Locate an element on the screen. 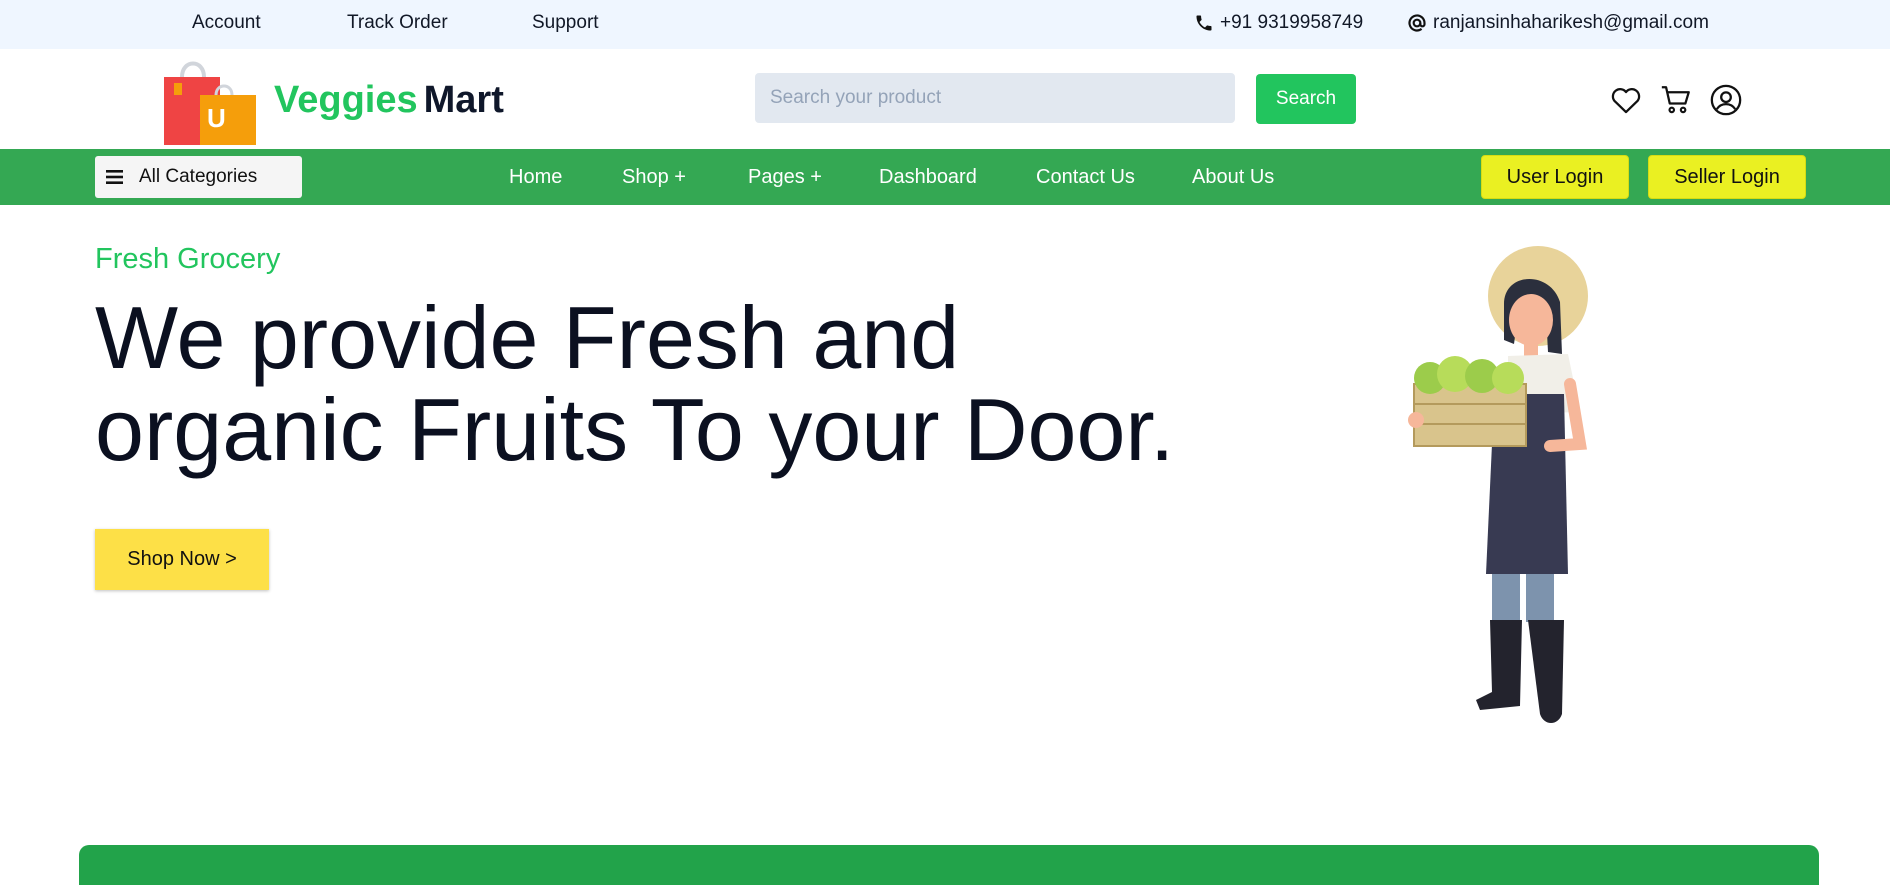  logo-badge: U is located at coordinates (216, 118).